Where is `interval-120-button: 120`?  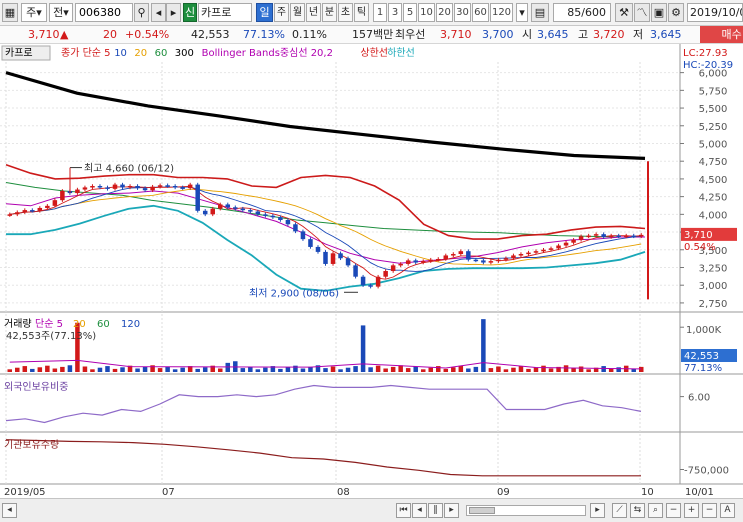
interval-120-button: 120 is located at coordinates (501, 12).